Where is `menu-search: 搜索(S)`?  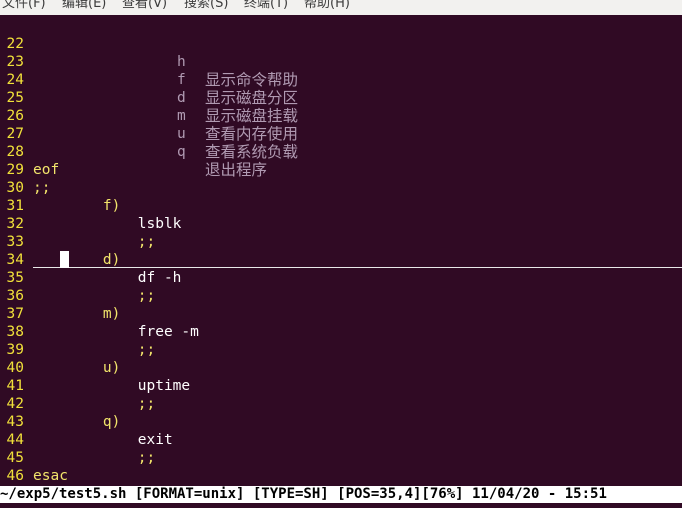
menu-search: 搜索(S) is located at coordinates (206, 6).